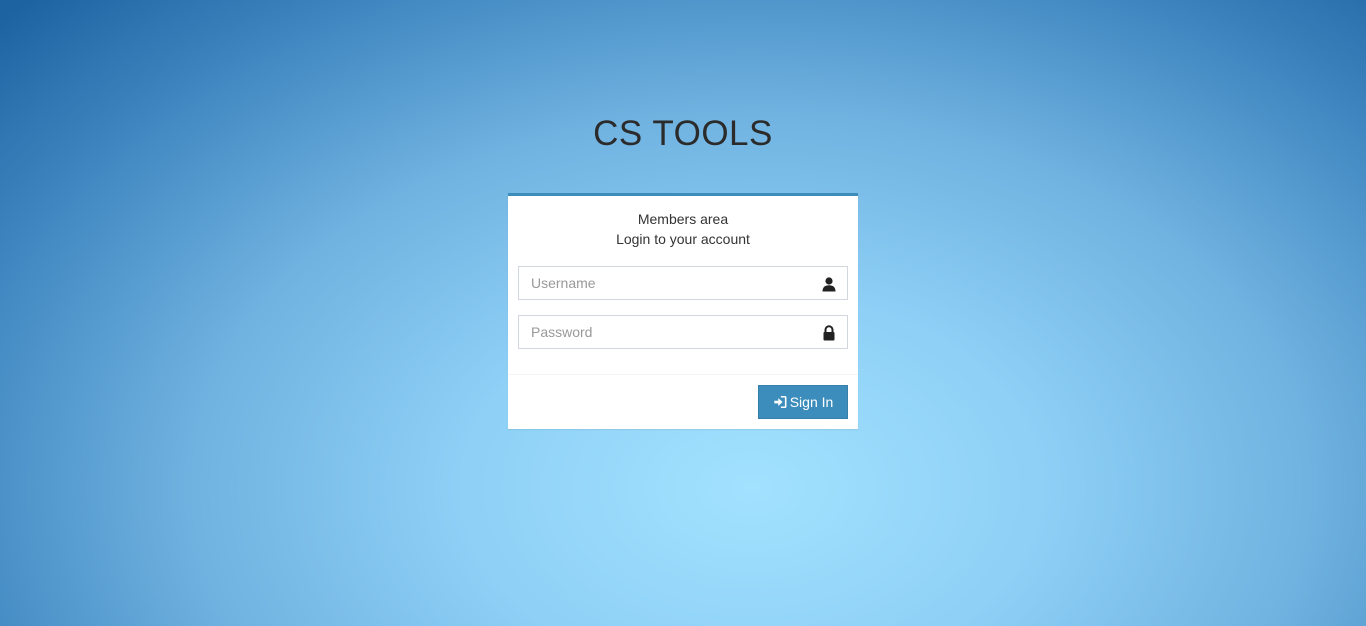 The height and width of the screenshot is (626, 1366). I want to click on login-box-header: Members area Login to your account, so click(683, 222).